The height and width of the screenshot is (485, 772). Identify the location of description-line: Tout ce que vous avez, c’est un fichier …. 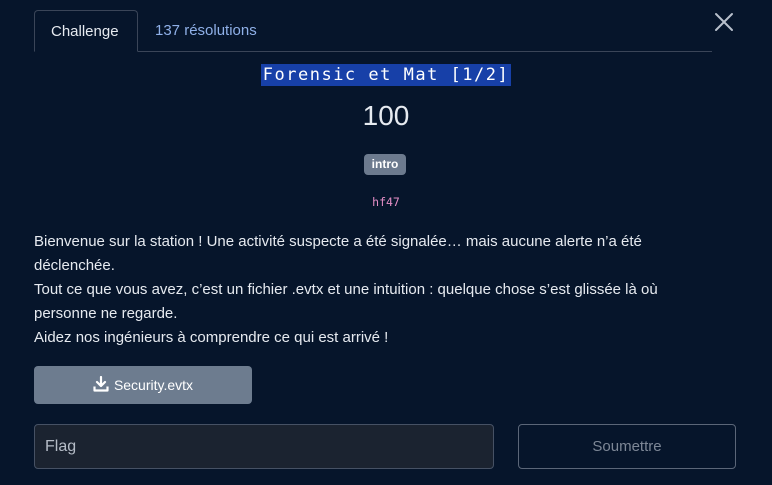
(346, 301).